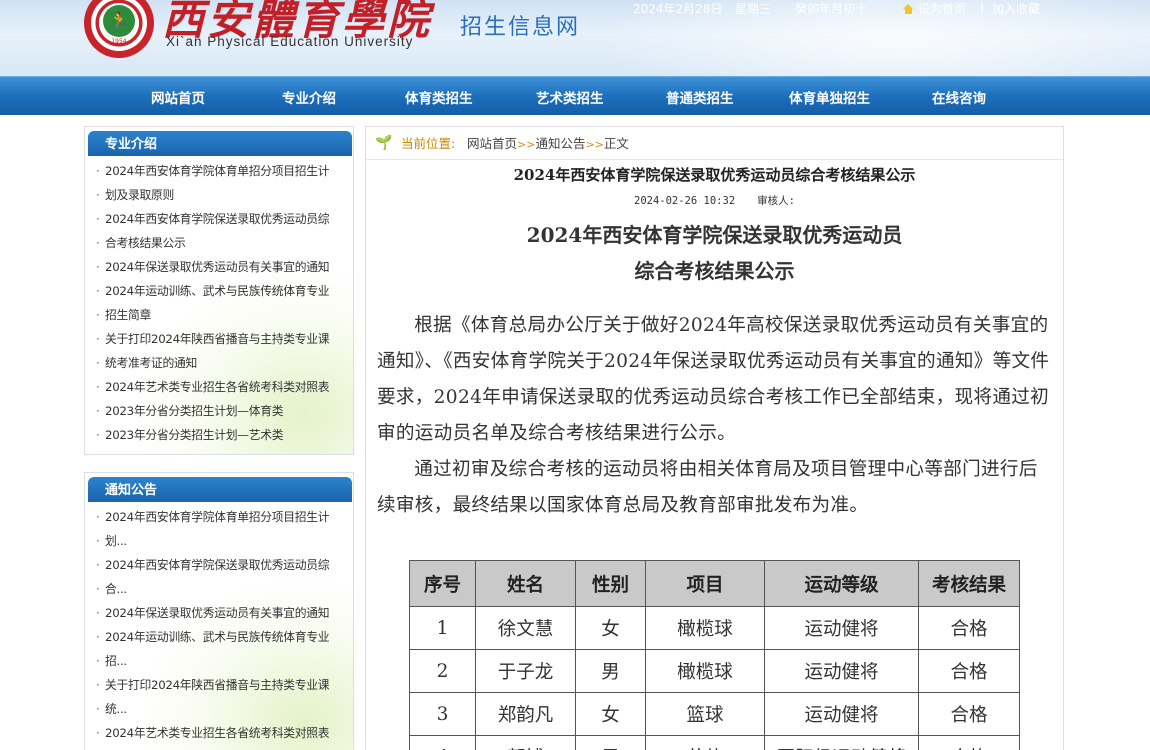  I want to click on nav-item-single-sports-admission: 体育单独招生, so click(829, 96).